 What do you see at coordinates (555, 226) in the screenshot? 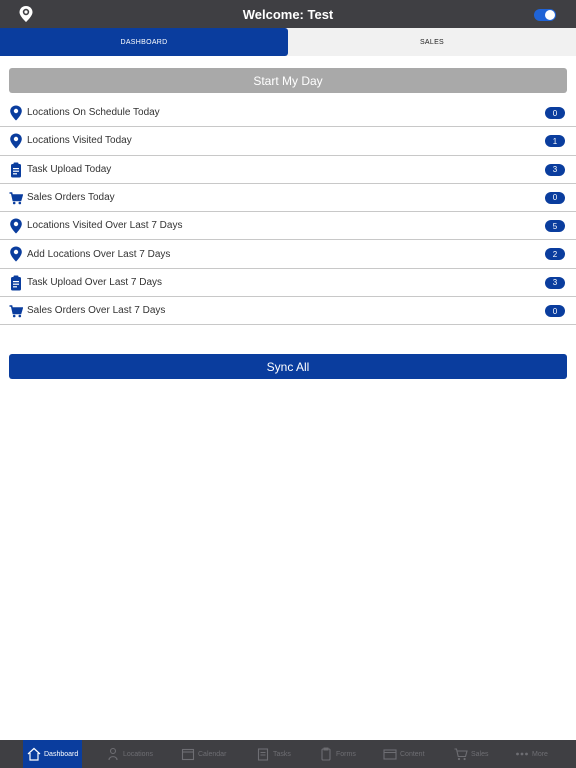
I see `count-badge: 5` at bounding box center [555, 226].